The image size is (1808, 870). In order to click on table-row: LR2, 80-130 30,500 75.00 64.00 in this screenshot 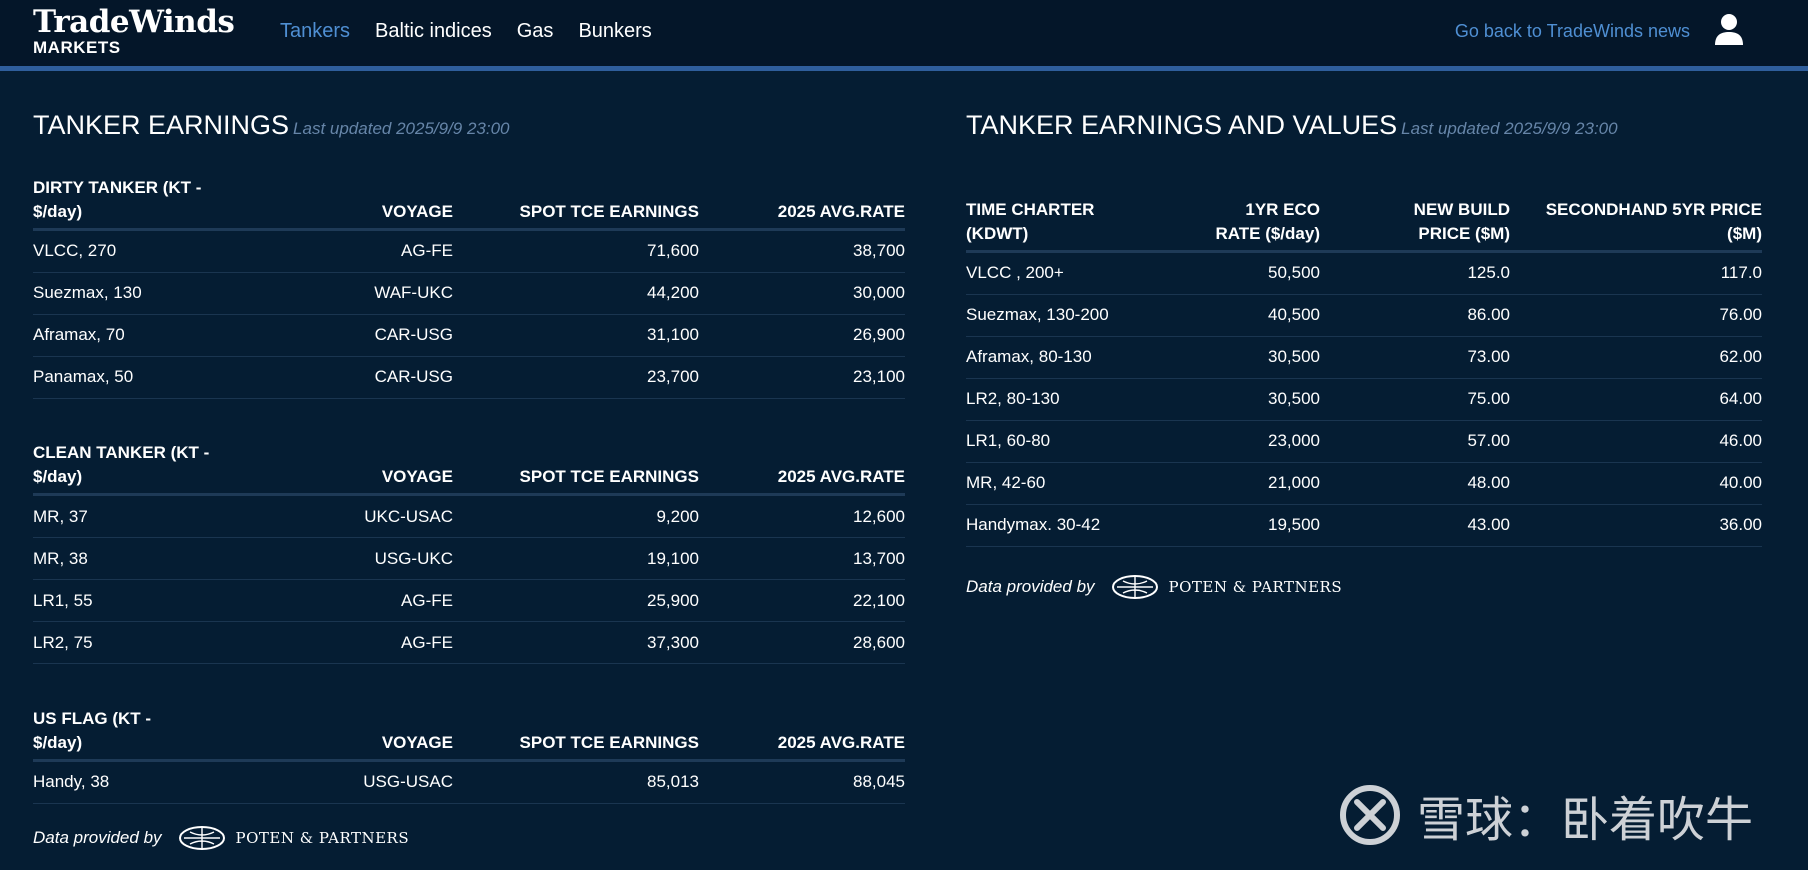, I will do `click(1364, 399)`.